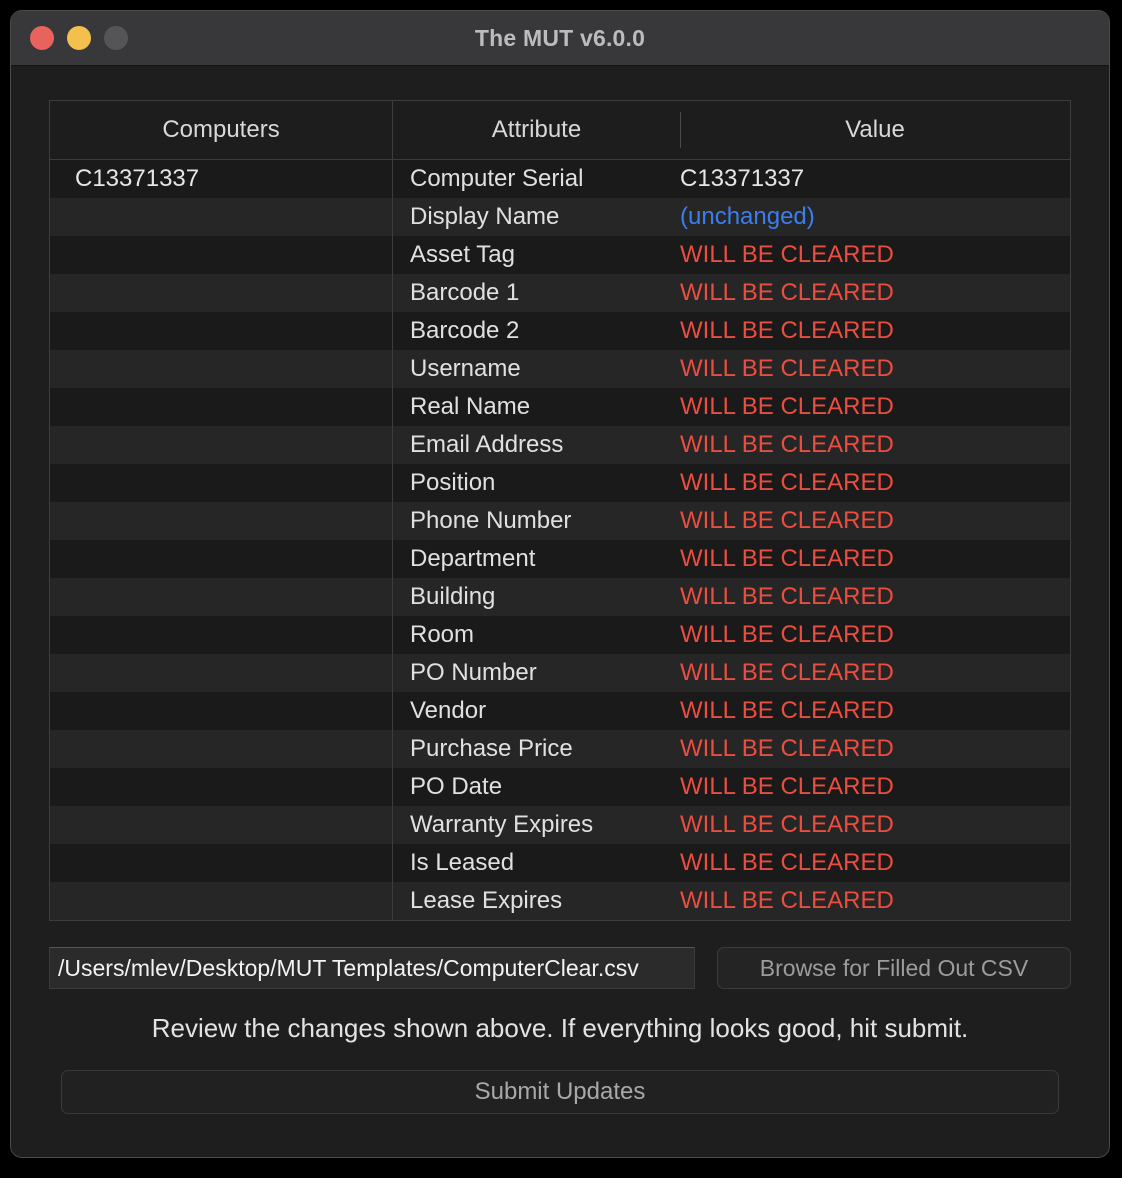  I want to click on cell-attribute: Room, so click(442, 634).